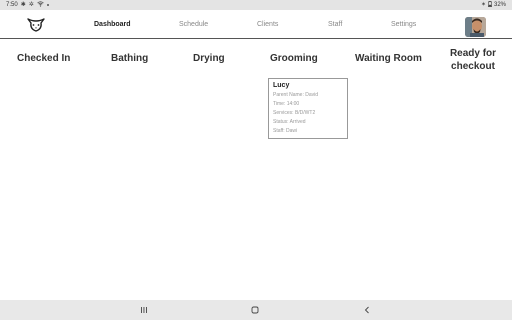  Describe the element at coordinates (289, 122) in the screenshot. I see `card-status: Status: Arrived` at that location.